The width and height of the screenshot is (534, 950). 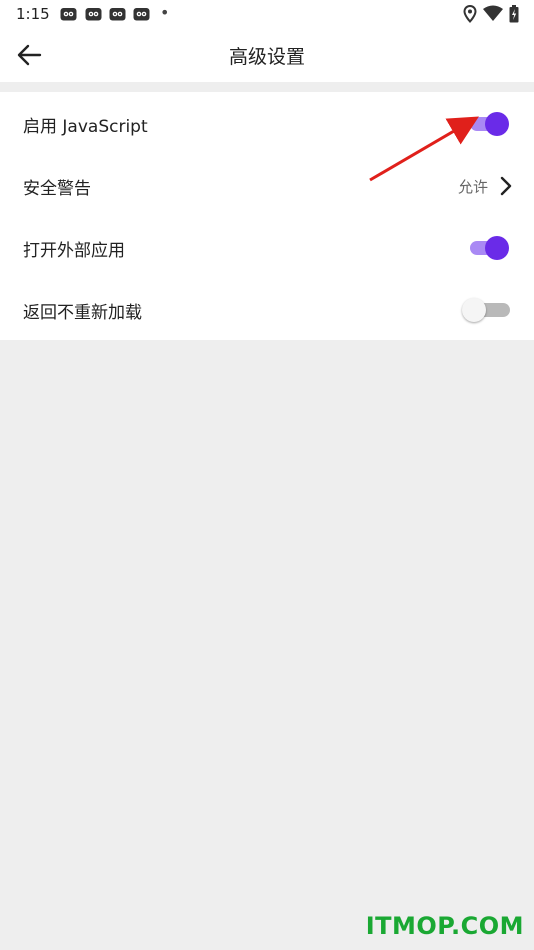 I want to click on section-divider, so click(x=267, y=87).